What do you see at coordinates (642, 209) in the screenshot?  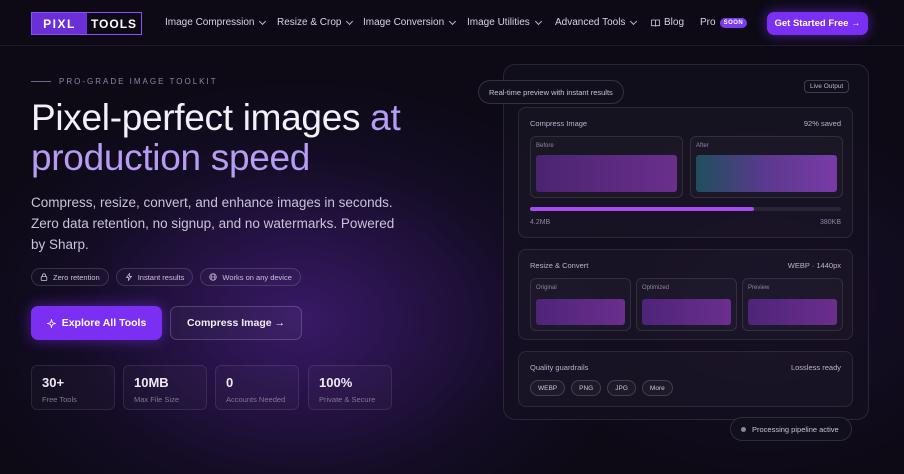 I see `progress-fill` at bounding box center [642, 209].